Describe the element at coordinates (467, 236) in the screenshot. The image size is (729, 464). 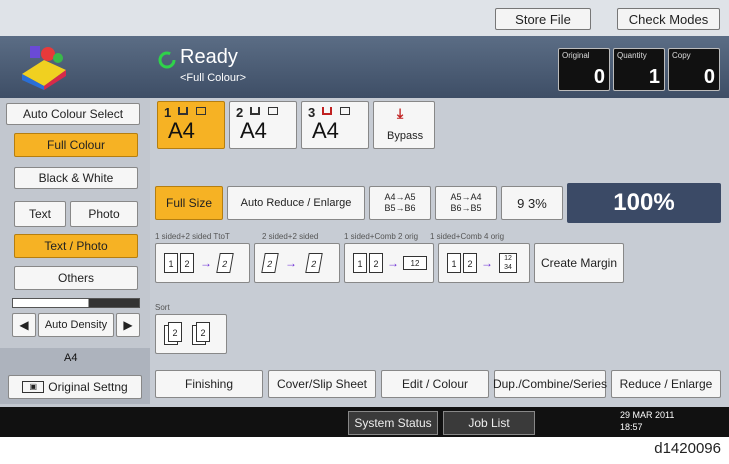
I see `duplex-label-4: 1 sided+Comb 4 orig` at that location.